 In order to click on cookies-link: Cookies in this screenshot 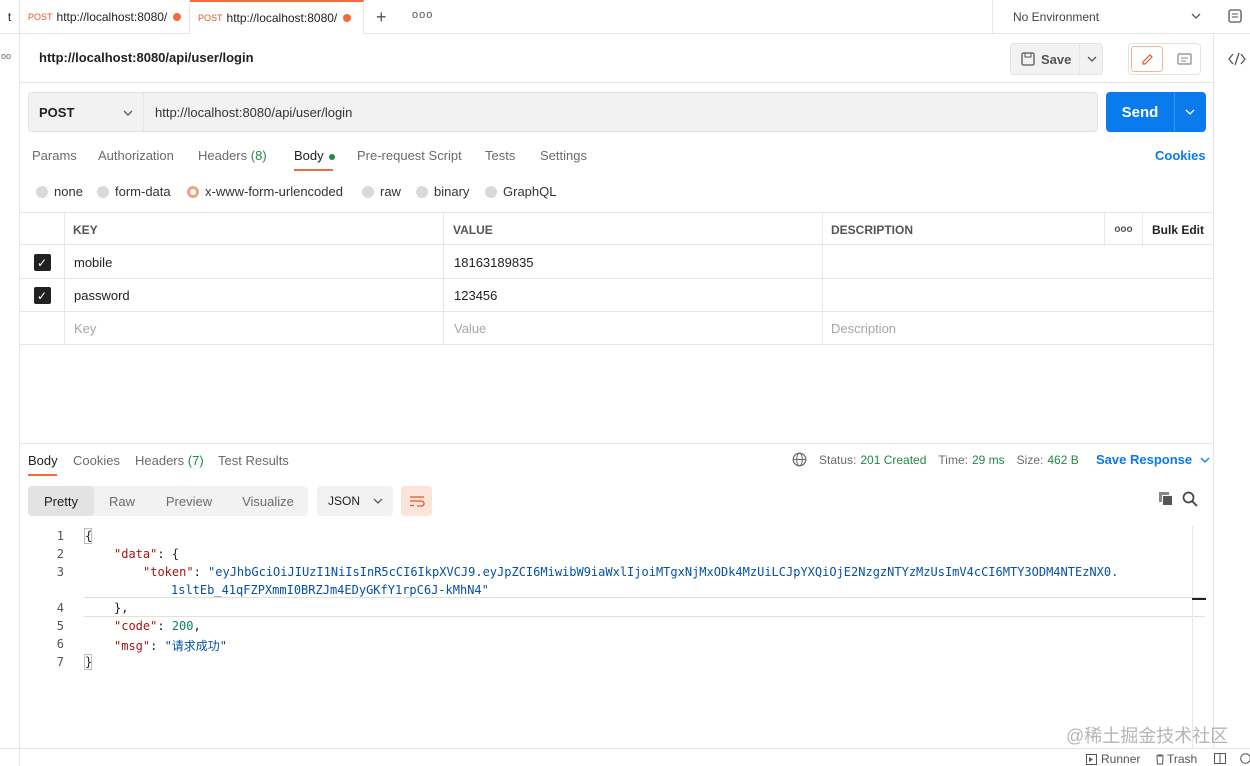, I will do `click(1180, 155)`.